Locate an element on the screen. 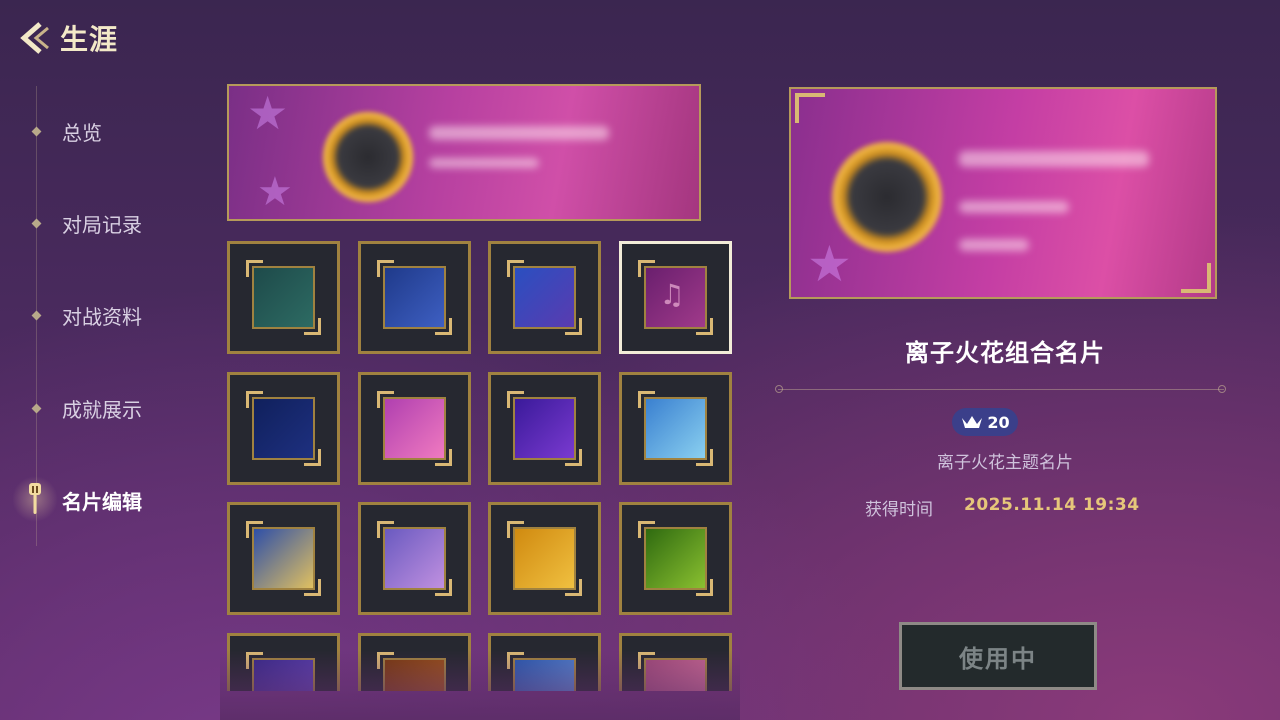 The height and width of the screenshot is (720, 1280). page-title: 生涯 is located at coordinates (89, 39).